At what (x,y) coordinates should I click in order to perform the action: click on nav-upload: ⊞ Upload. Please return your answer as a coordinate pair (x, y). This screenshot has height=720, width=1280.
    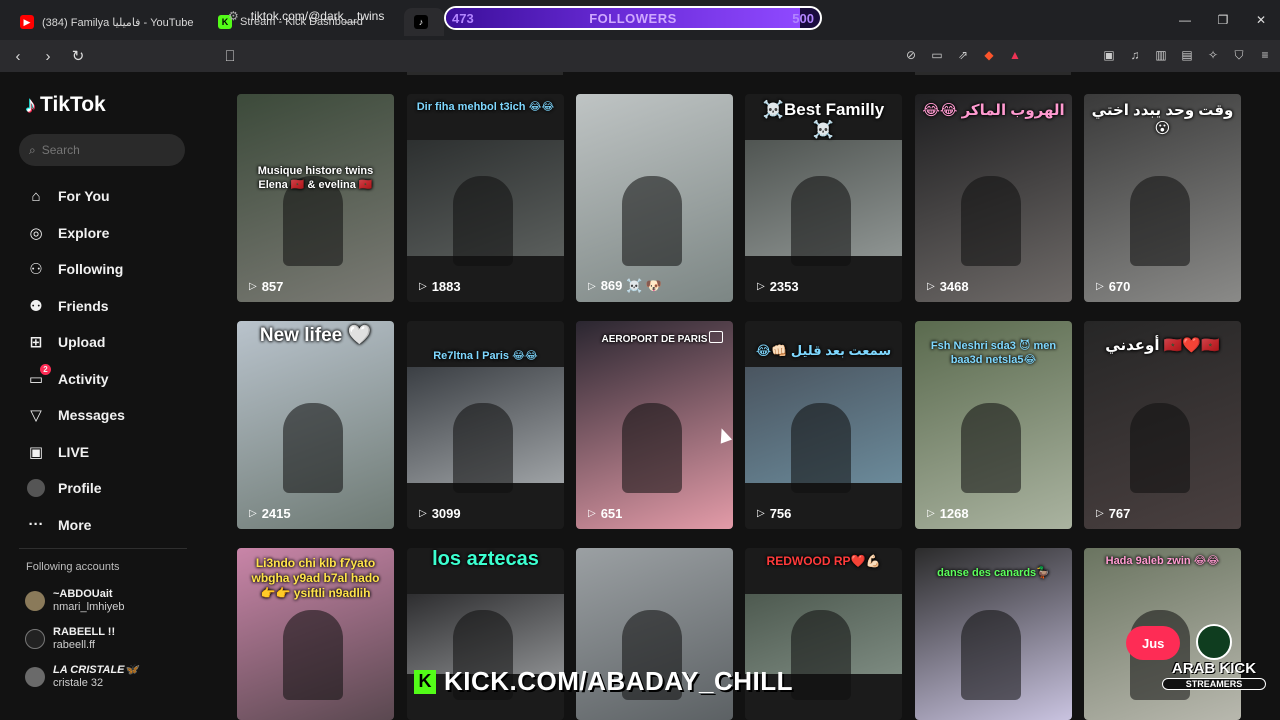
    Looking at the image, I should click on (75, 342).